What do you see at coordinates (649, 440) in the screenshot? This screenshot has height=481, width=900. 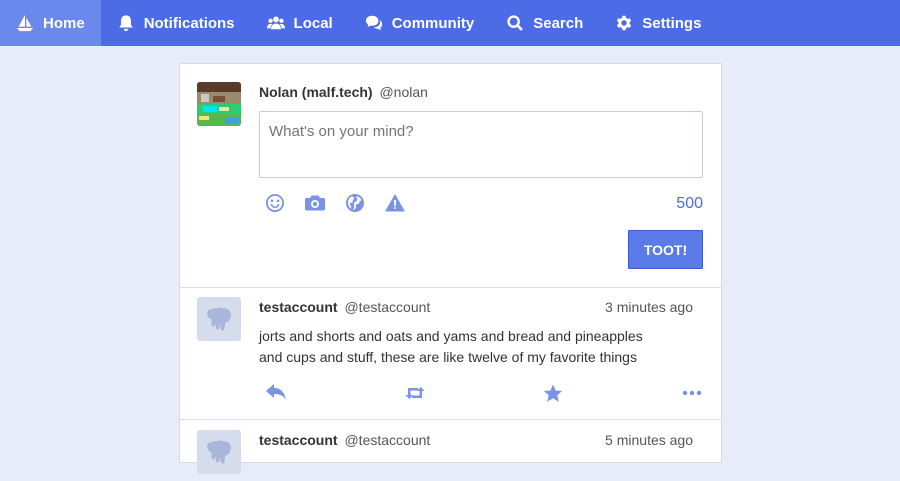 I see `status-timestamp: 5 minutes ago` at bounding box center [649, 440].